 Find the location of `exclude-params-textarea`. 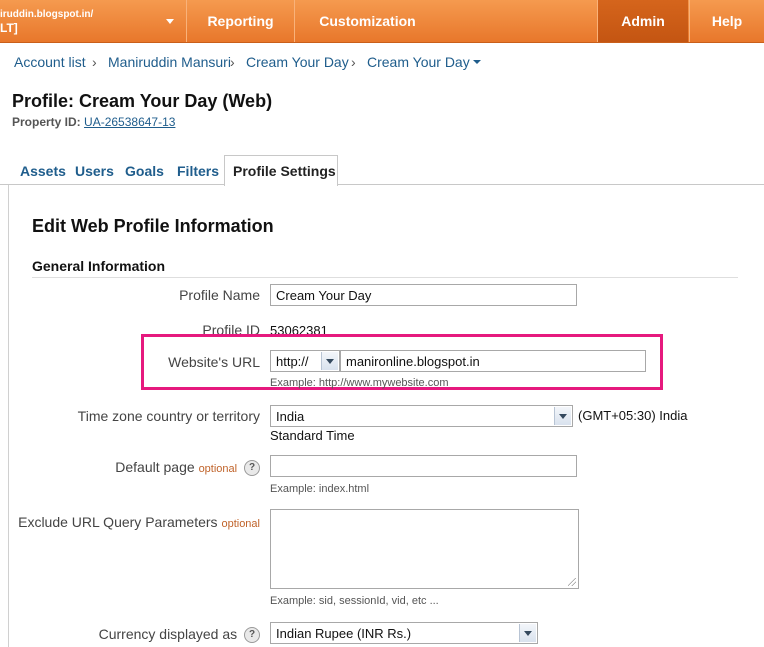

exclude-params-textarea is located at coordinates (424, 549).